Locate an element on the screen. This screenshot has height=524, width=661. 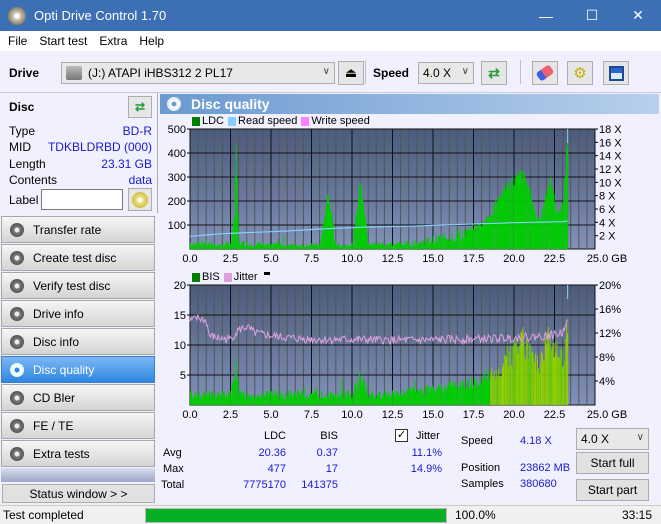
chevron-down-icon: ∨ is located at coordinates (326, 71).